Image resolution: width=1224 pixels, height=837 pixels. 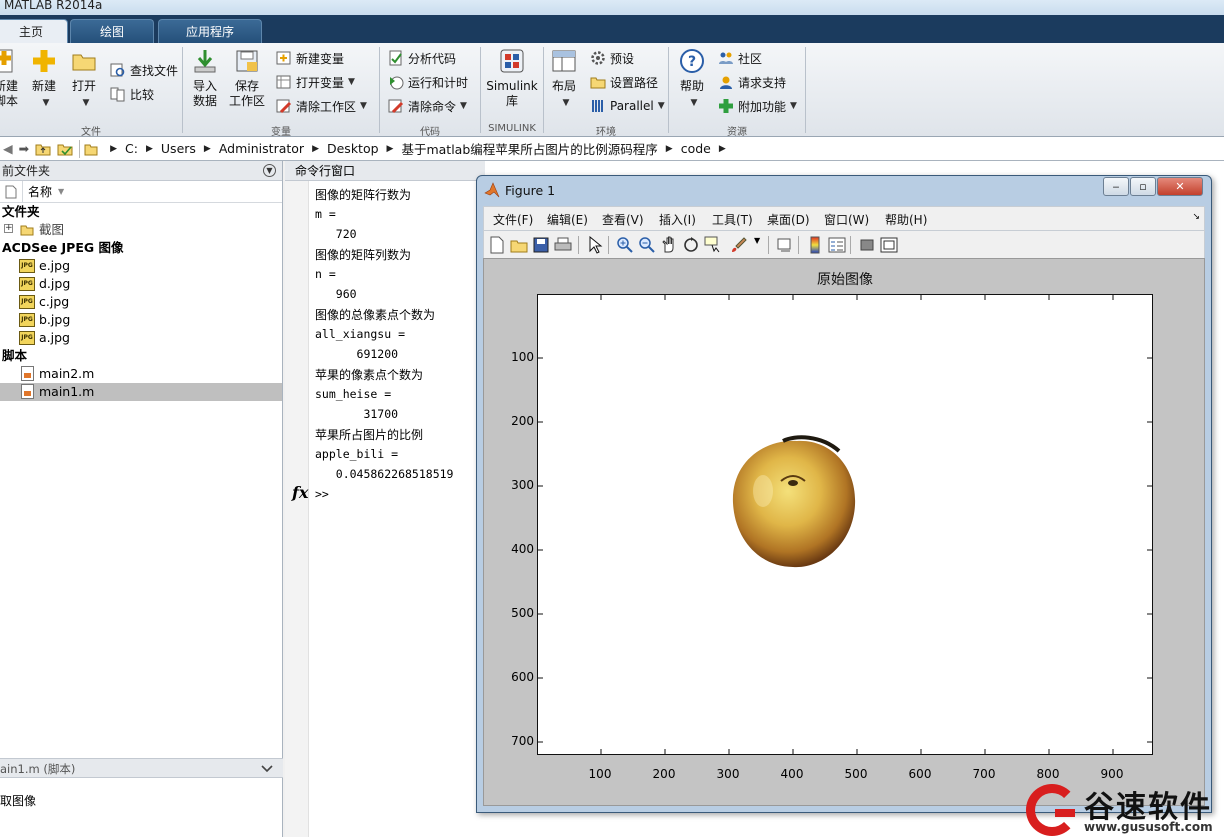 What do you see at coordinates (65, 149) in the screenshot?
I see `browse-folder-icon` at bounding box center [65, 149].